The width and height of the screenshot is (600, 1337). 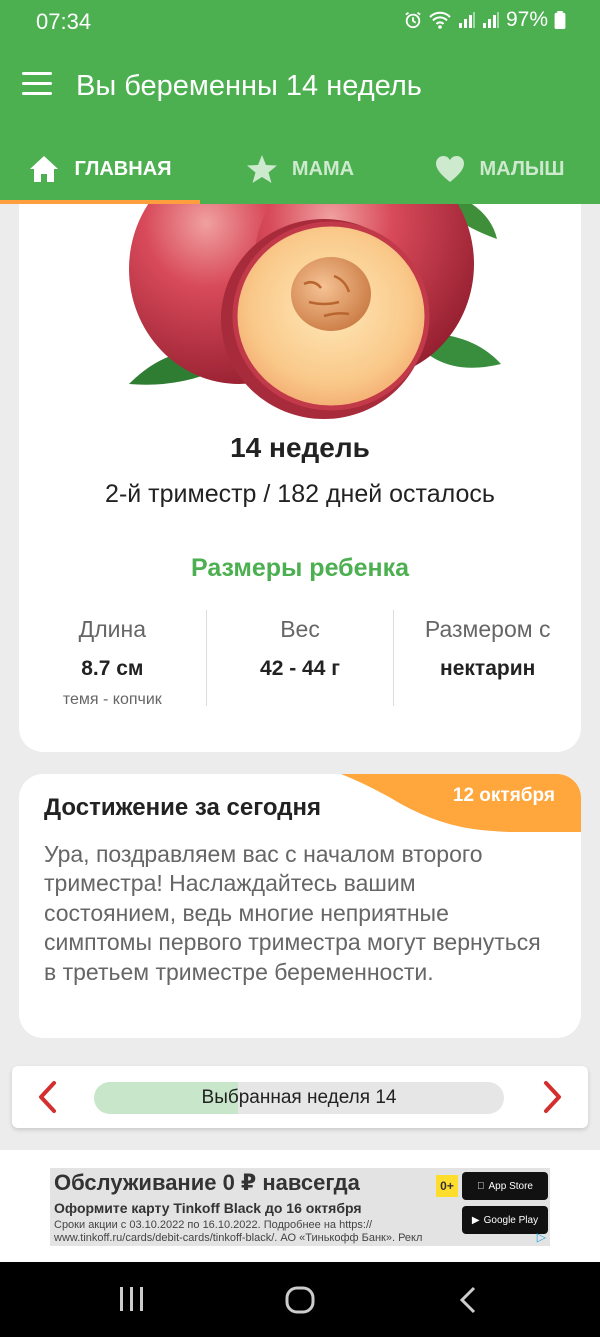 What do you see at coordinates (503, 795) in the screenshot?
I see `achievement-date: 12 октября` at bounding box center [503, 795].